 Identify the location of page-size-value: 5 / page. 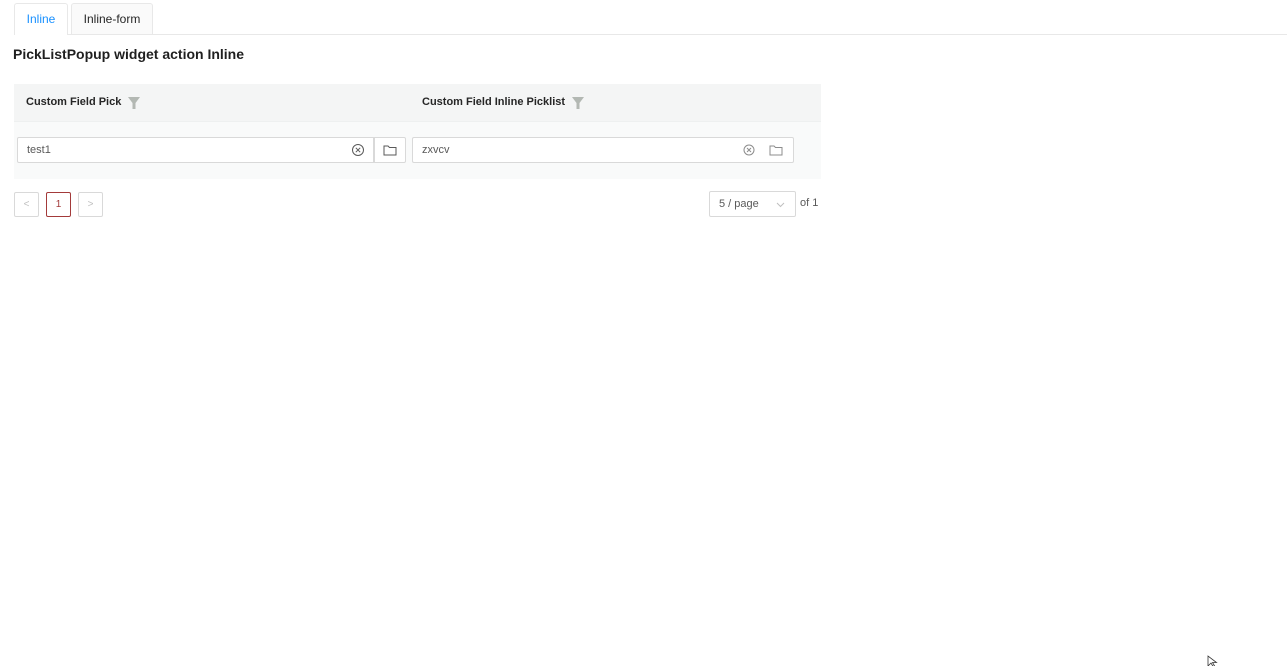
(739, 204).